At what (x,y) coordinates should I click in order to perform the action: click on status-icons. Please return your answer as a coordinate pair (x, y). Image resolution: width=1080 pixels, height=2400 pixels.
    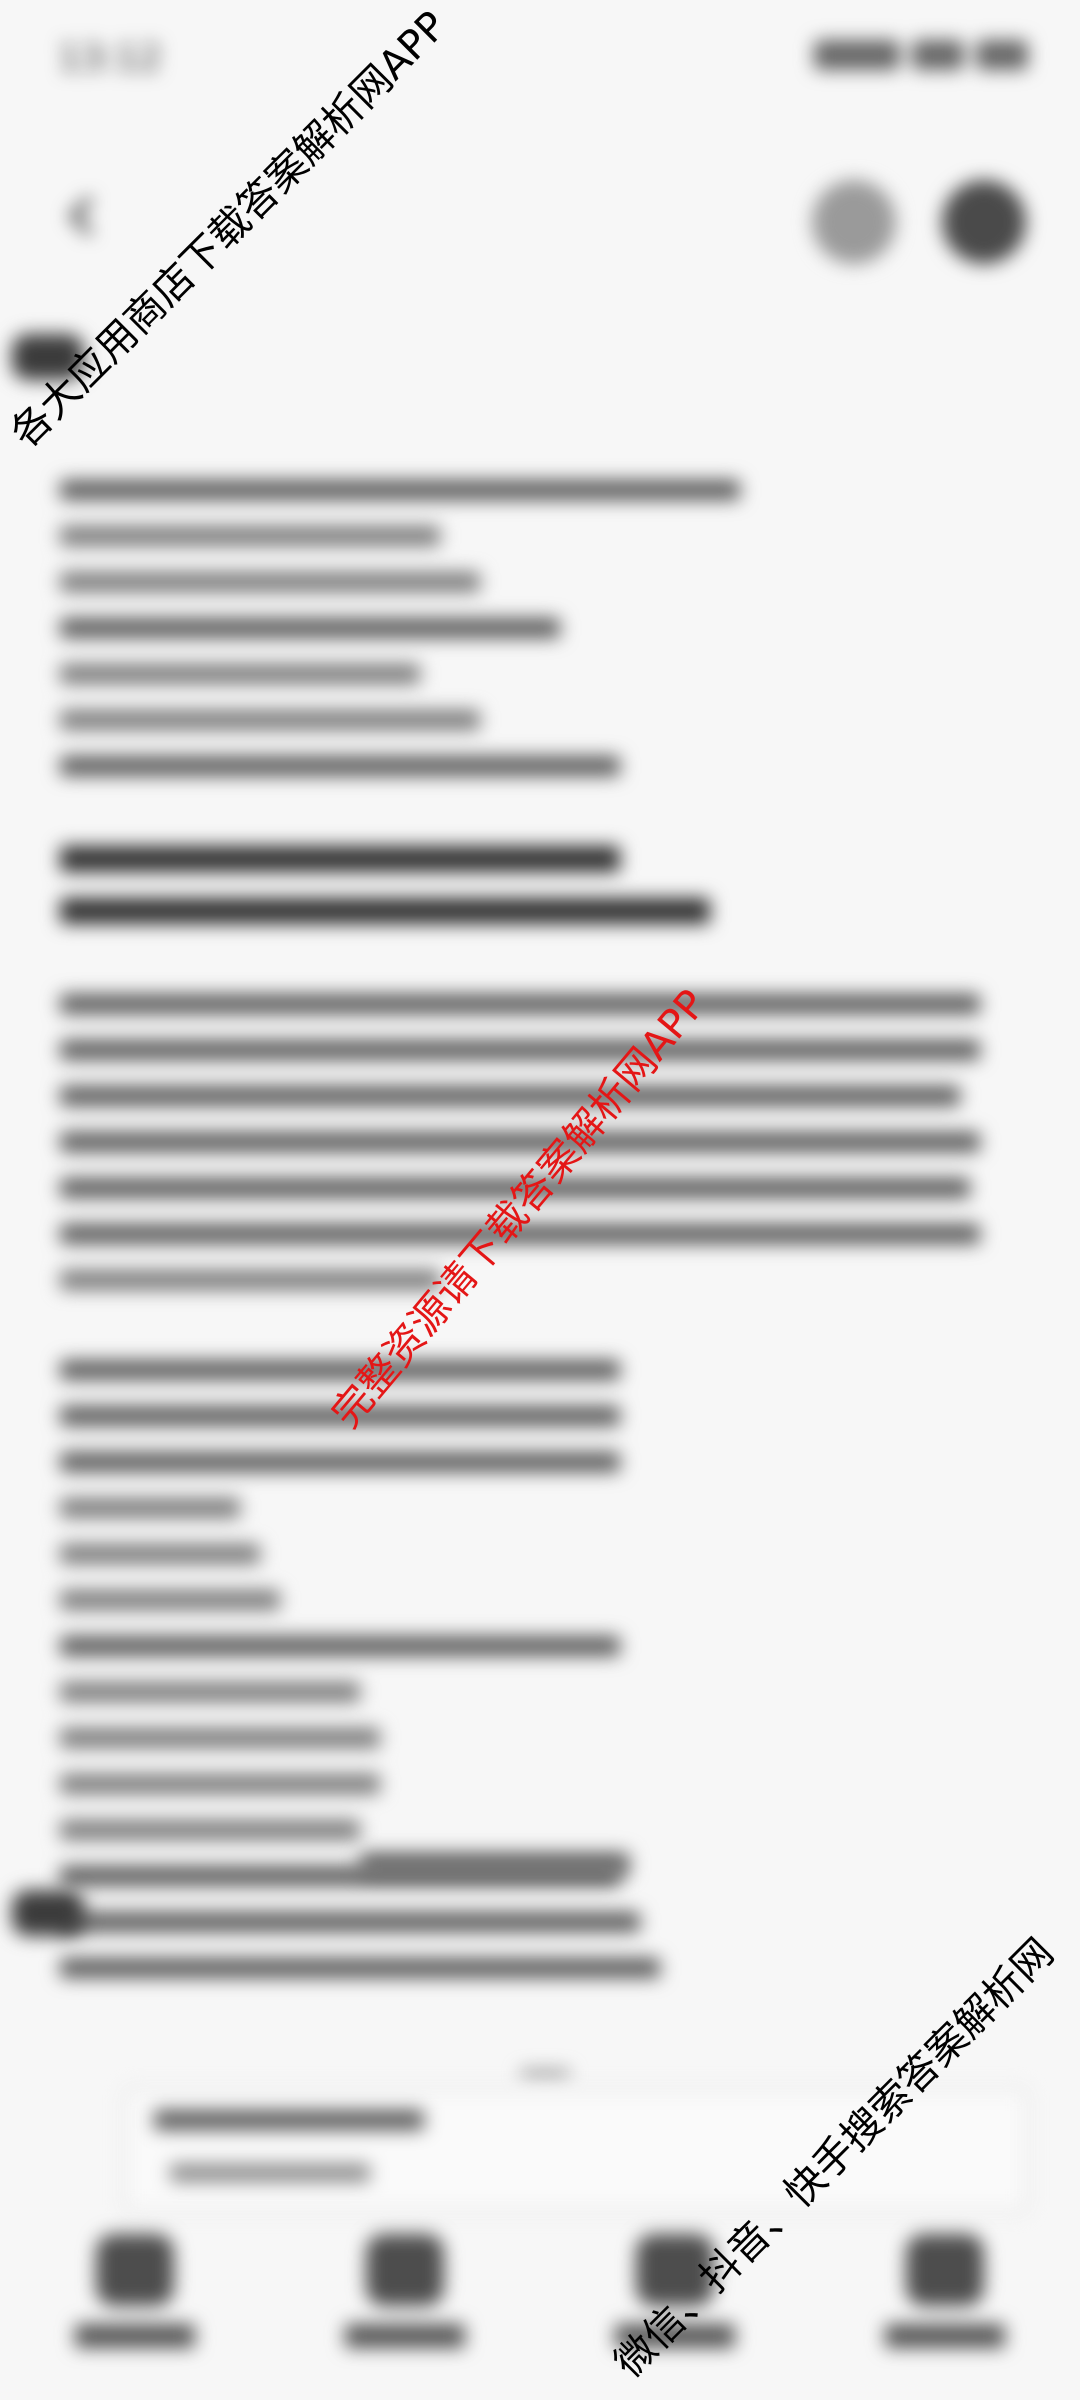
    Looking at the image, I should click on (921, 55).